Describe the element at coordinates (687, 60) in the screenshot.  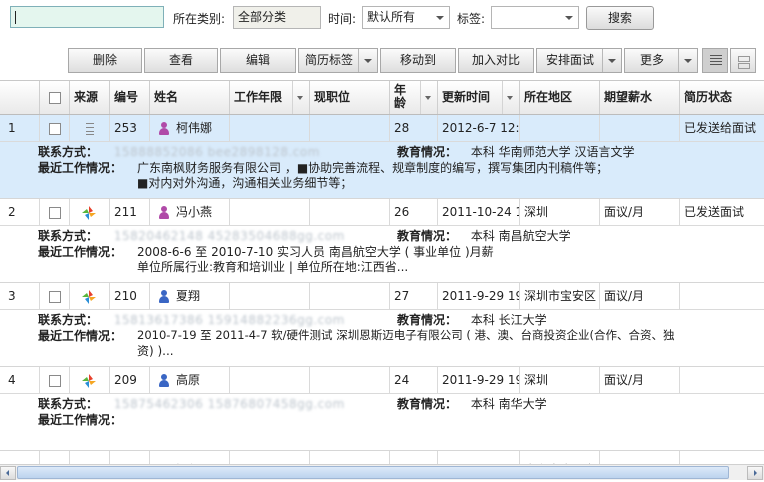
I see `more-dropdown` at that location.